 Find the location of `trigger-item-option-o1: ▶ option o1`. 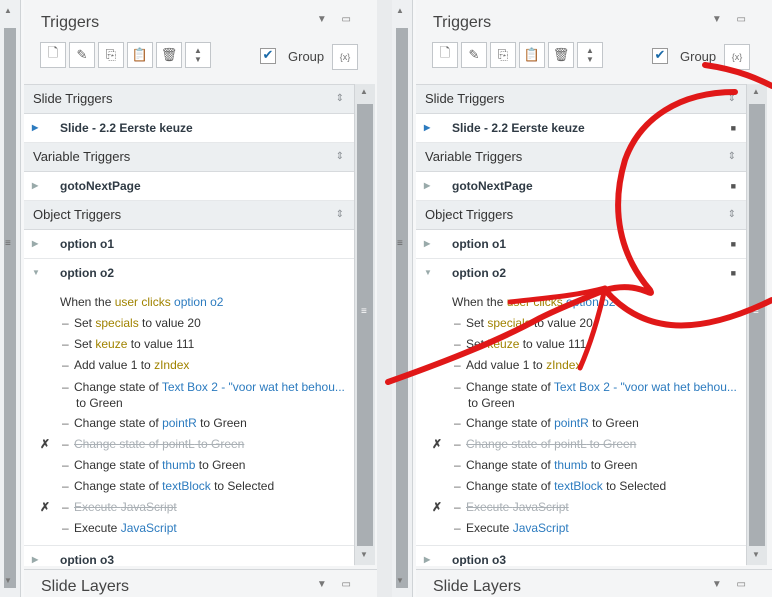

trigger-item-option-o1: ▶ option o1 is located at coordinates (189, 244).